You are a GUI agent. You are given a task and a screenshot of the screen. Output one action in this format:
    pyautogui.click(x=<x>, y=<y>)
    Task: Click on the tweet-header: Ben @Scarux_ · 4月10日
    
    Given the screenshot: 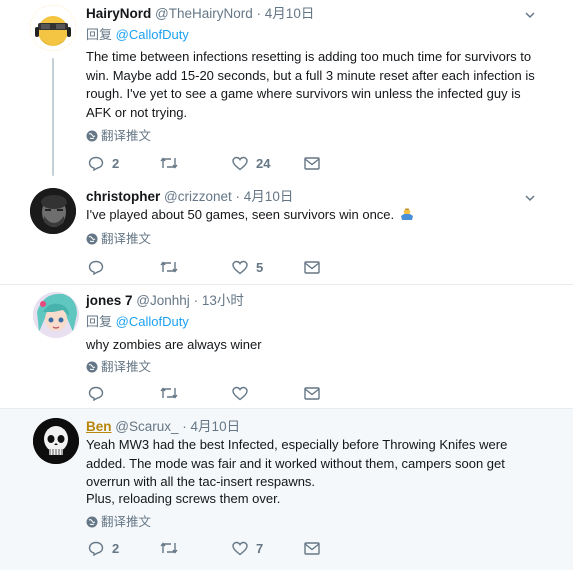 What is the action you would take?
    pyautogui.click(x=163, y=427)
    